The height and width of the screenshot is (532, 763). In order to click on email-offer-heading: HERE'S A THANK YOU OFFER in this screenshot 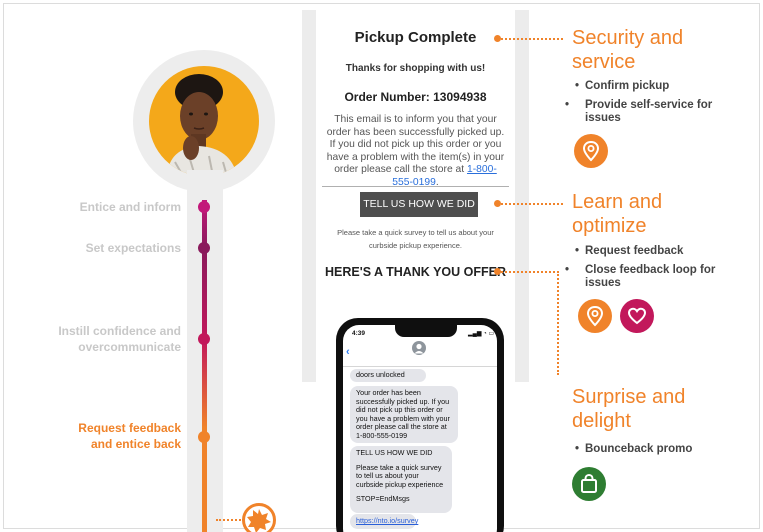, I will do `click(415, 272)`.